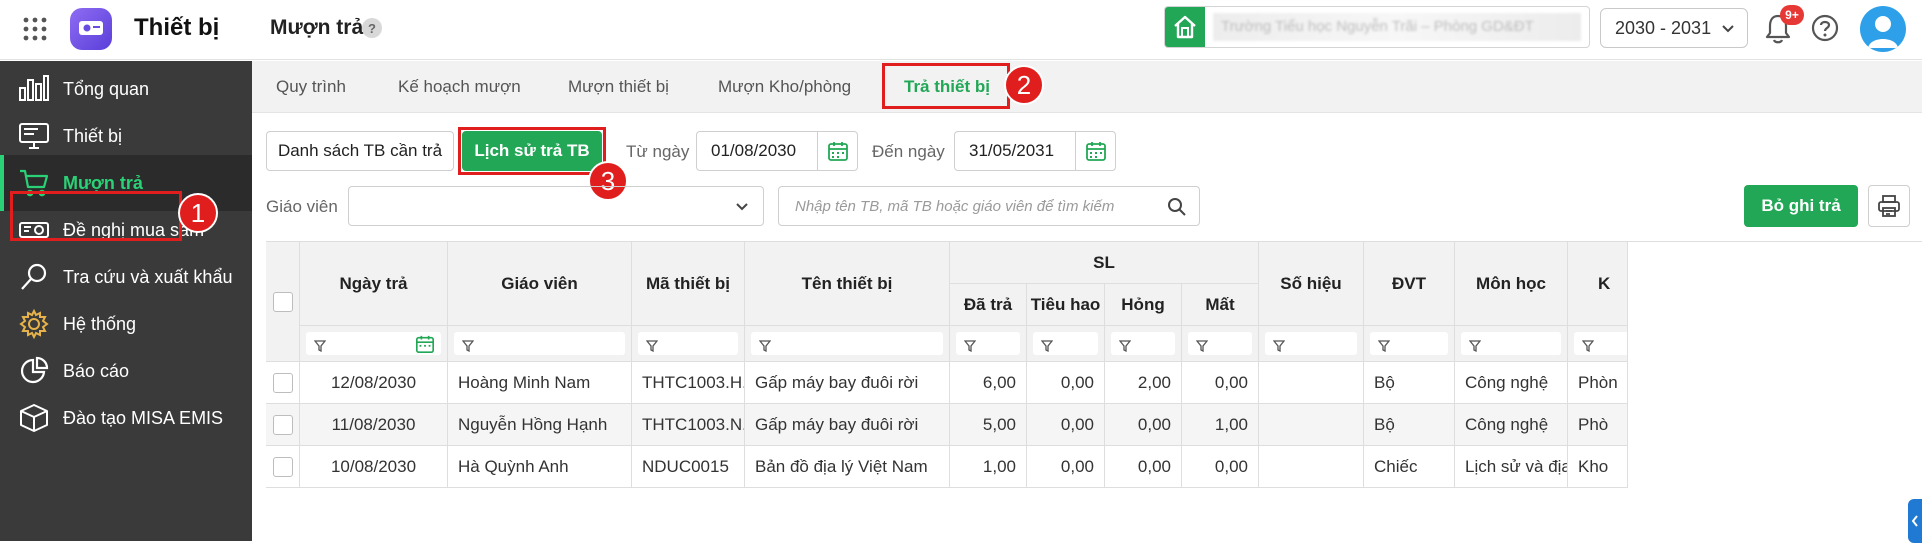  Describe the element at coordinates (1220, 305) in the screenshot. I see `header-lost: Mất` at that location.